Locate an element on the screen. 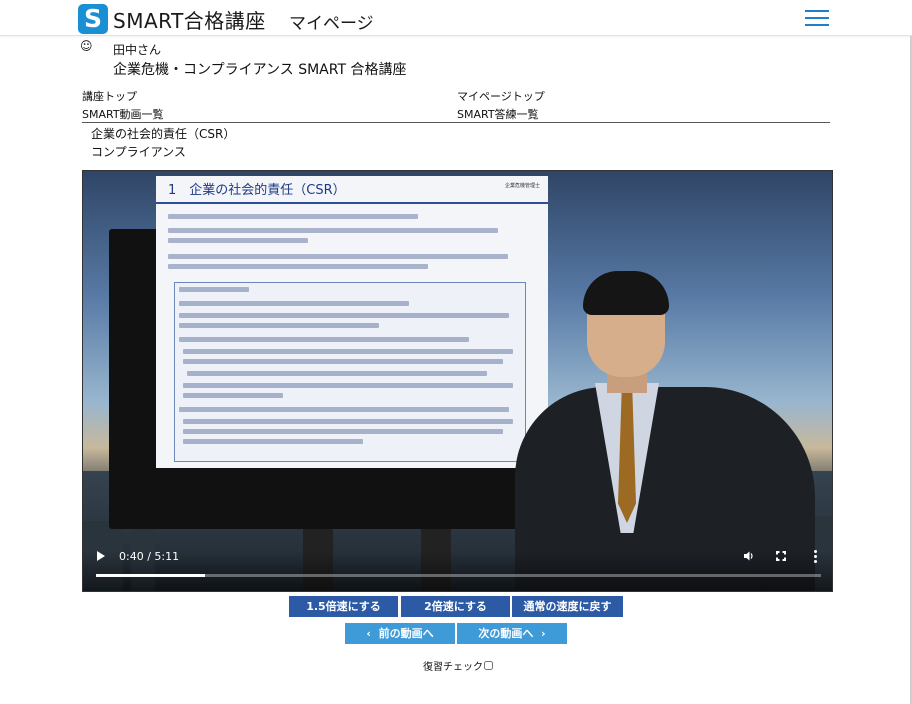 This screenshot has width=912, height=704. slide-corner-label: 企業危機管理士 is located at coordinates (522, 186).